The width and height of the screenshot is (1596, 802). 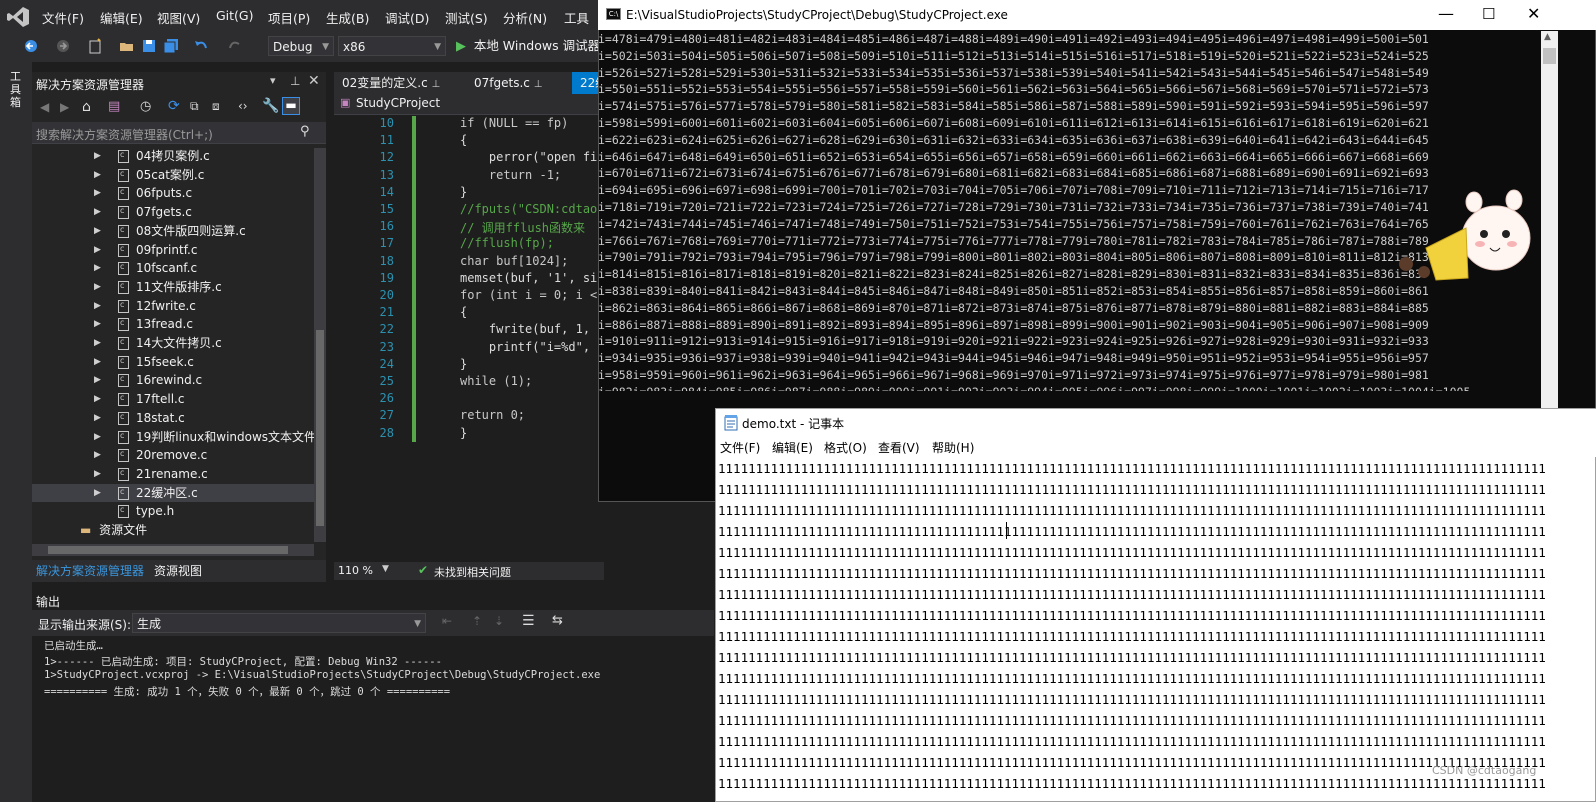 I want to click on tree-file-item: ▶ 22缓冲区.c, so click(x=173, y=493).